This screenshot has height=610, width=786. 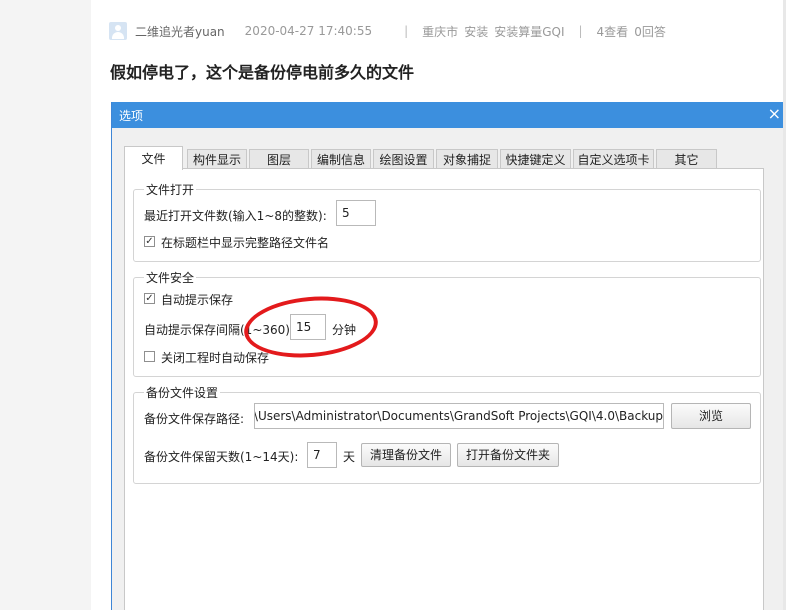 I want to click on tab-custom-tabs: 自定义选项卡, so click(x=613, y=159).